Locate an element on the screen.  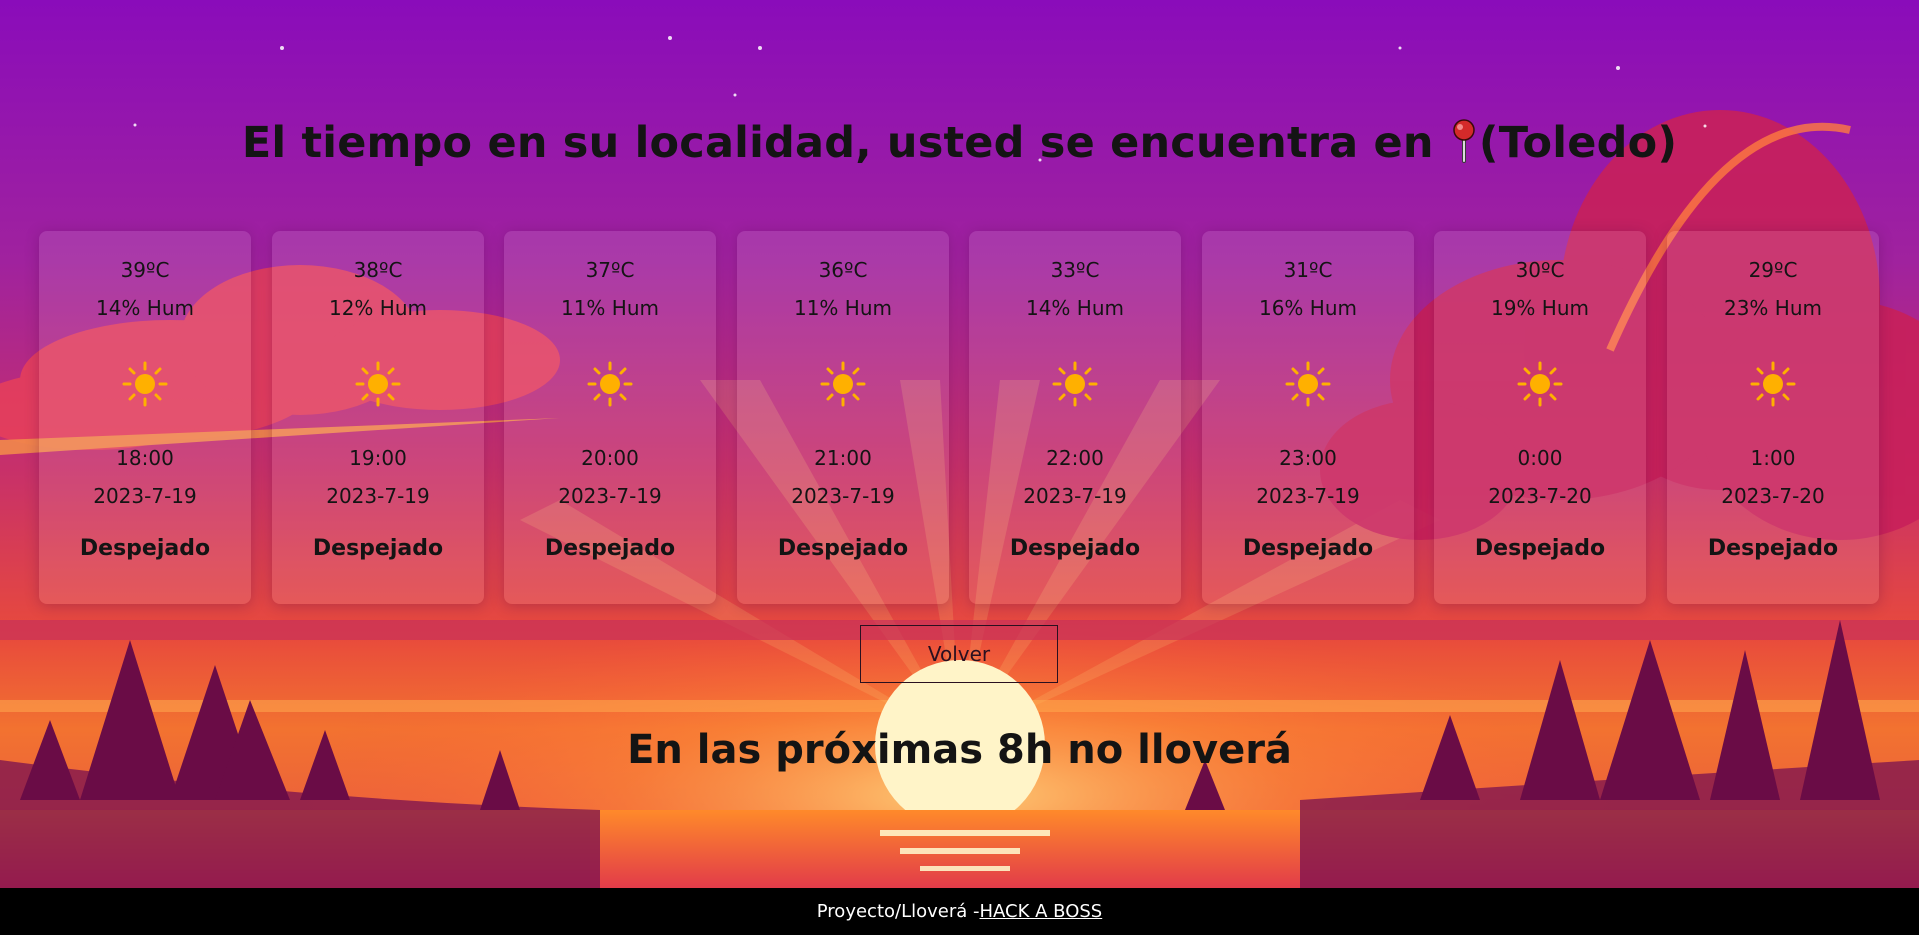
humidity: 23% Hum is located at coordinates (1772, 308).